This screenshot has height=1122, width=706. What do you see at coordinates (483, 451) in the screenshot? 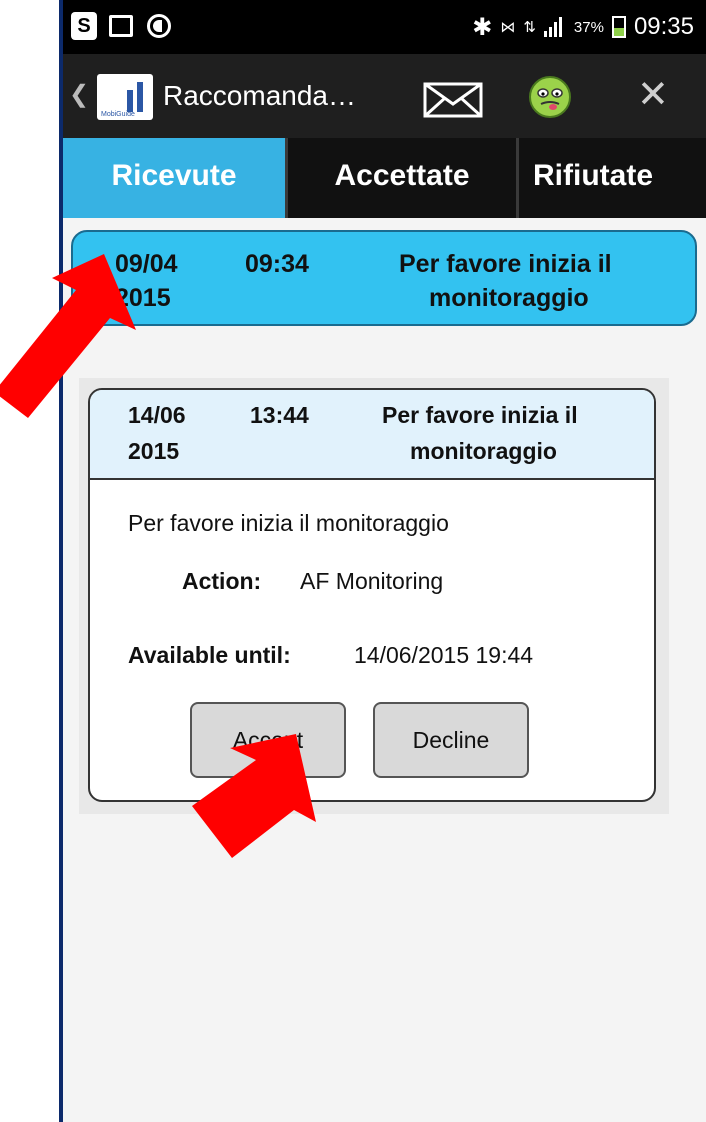
I see `dialog-message-line2: monitoraggio` at bounding box center [483, 451].